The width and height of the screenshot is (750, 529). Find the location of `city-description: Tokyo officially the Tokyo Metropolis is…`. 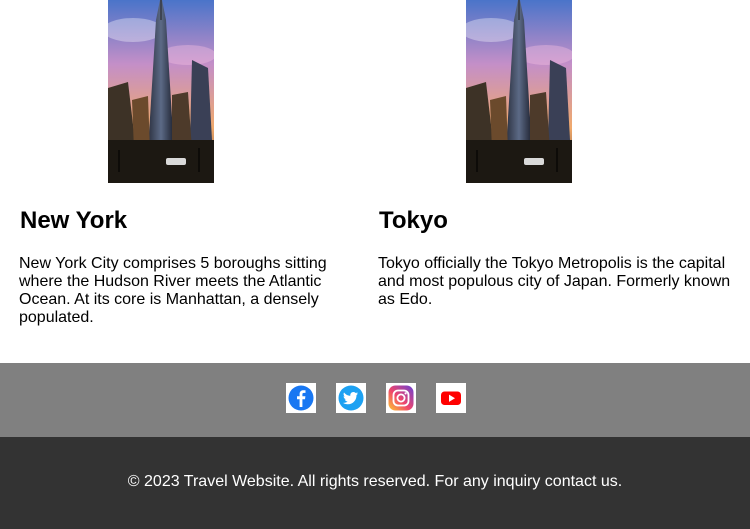

city-description: Tokyo officially the Tokyo Metropolis is… is located at coordinates (554, 281).